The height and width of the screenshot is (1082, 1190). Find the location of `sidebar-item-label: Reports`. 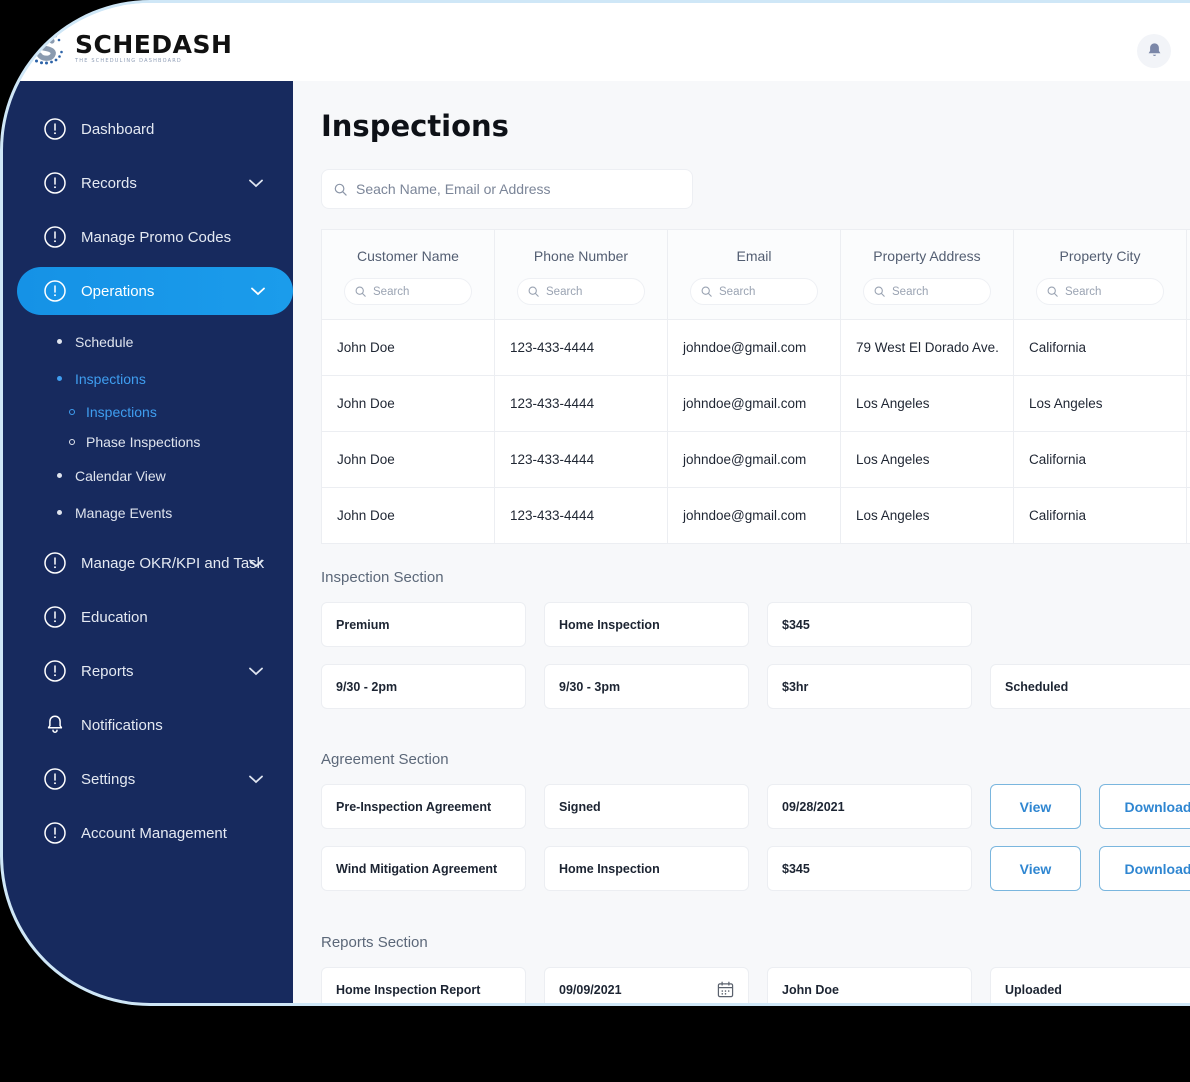

sidebar-item-label: Reports is located at coordinates (107, 671).